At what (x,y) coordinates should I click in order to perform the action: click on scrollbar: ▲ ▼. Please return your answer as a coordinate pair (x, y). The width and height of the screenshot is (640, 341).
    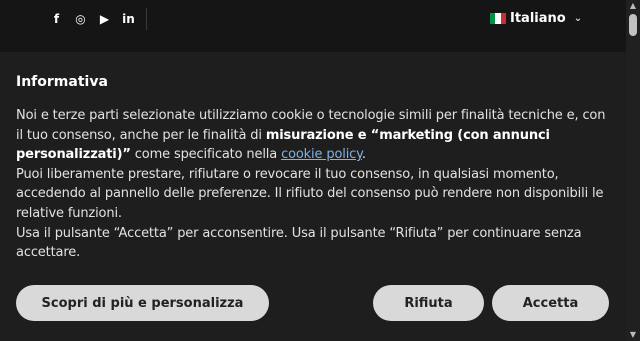
    Looking at the image, I should click on (633, 170).